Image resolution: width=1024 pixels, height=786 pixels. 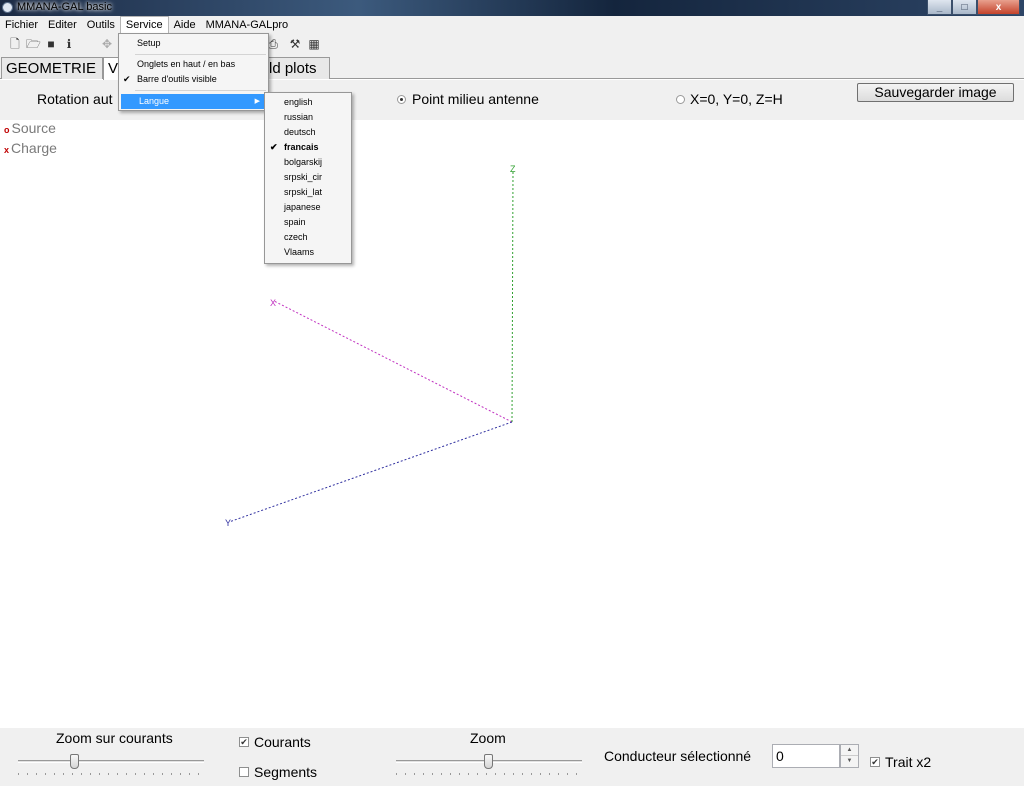 What do you see at coordinates (144, 25) in the screenshot?
I see `menu-service: Service` at bounding box center [144, 25].